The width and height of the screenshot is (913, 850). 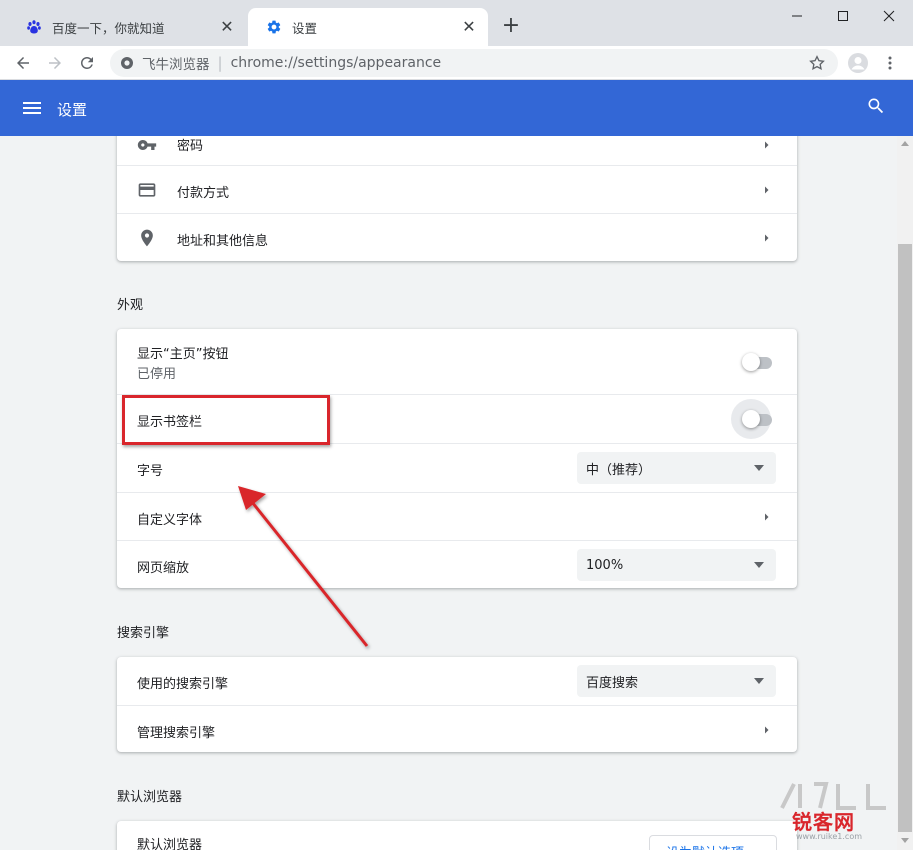 What do you see at coordinates (457, 564) in the screenshot?
I see `page-zoom-row: 网页缩放 100%` at bounding box center [457, 564].